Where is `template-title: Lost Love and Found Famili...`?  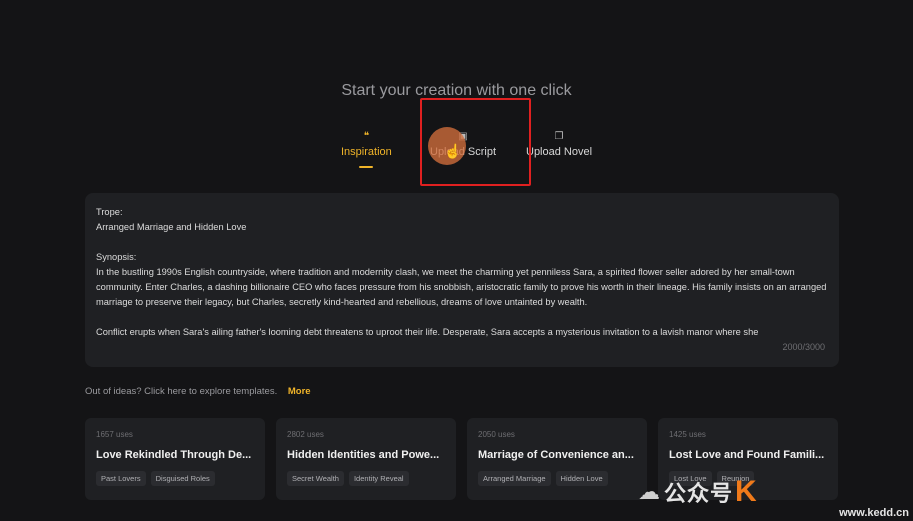 template-title: Lost Love and Found Famili... is located at coordinates (747, 455).